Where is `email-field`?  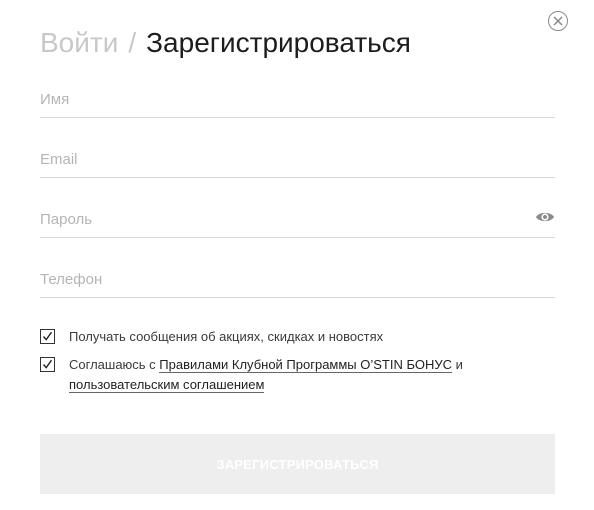 email-field is located at coordinates (297, 159).